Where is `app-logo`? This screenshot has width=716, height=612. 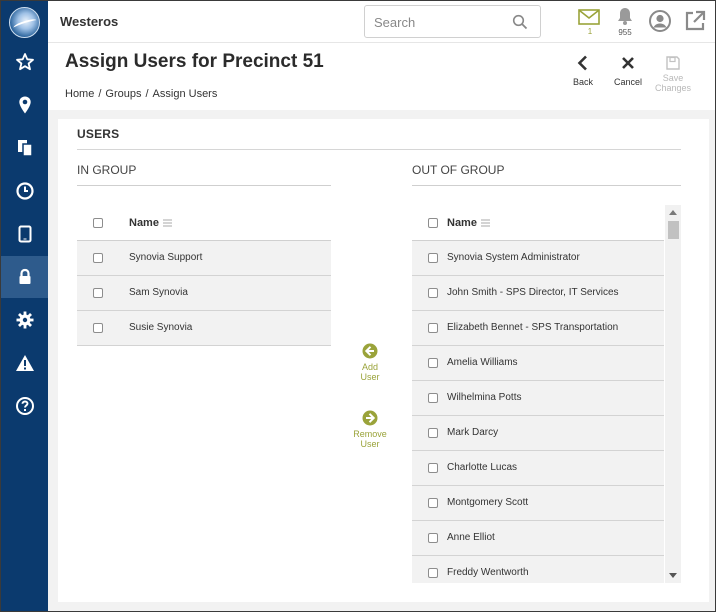 app-logo is located at coordinates (24, 22).